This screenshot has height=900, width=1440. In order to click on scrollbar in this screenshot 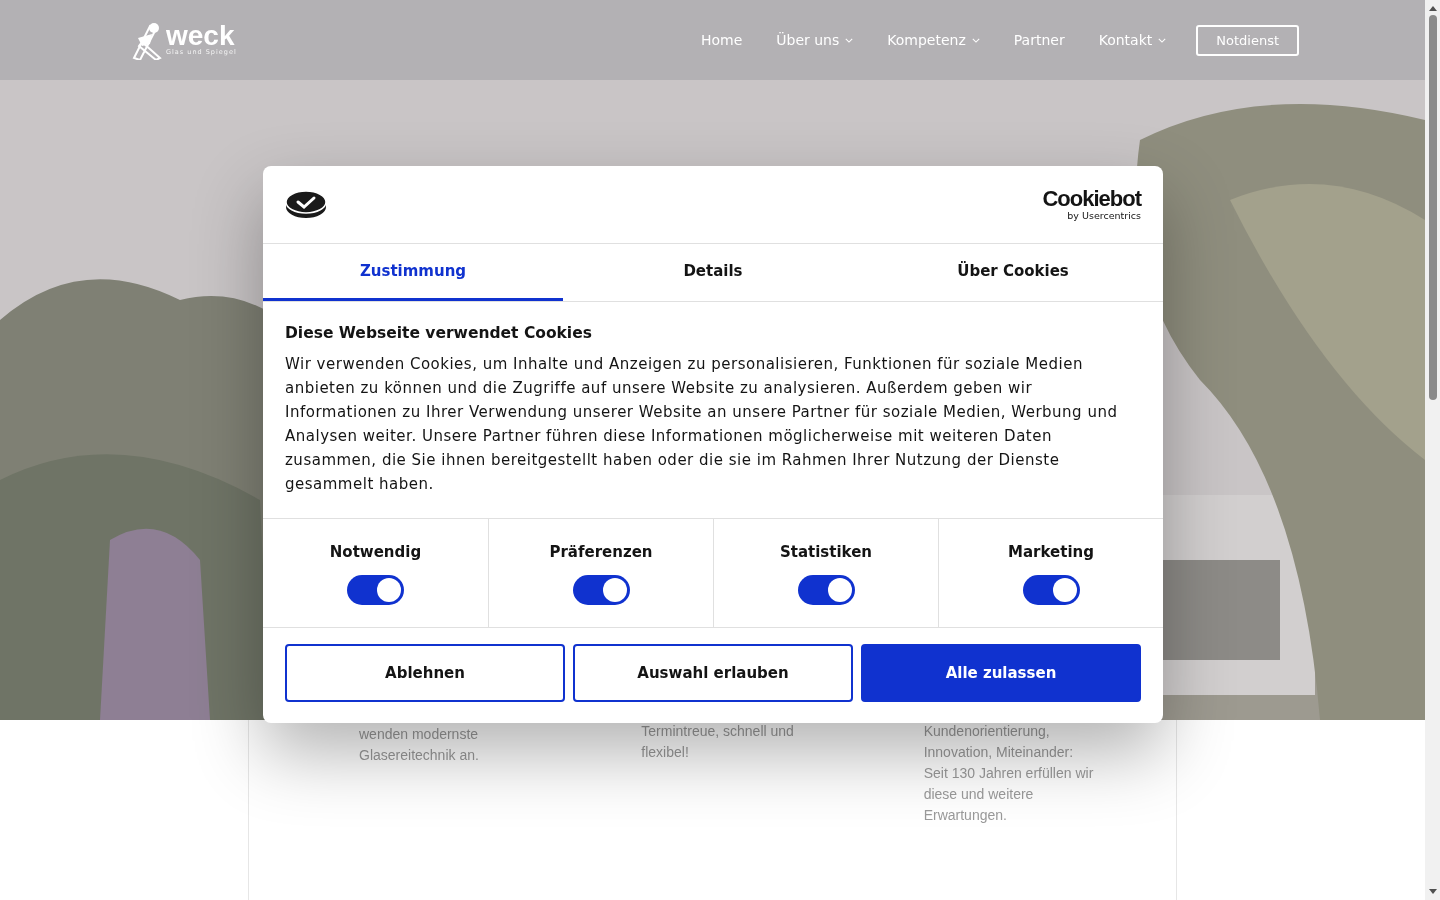, I will do `click(1432, 450)`.